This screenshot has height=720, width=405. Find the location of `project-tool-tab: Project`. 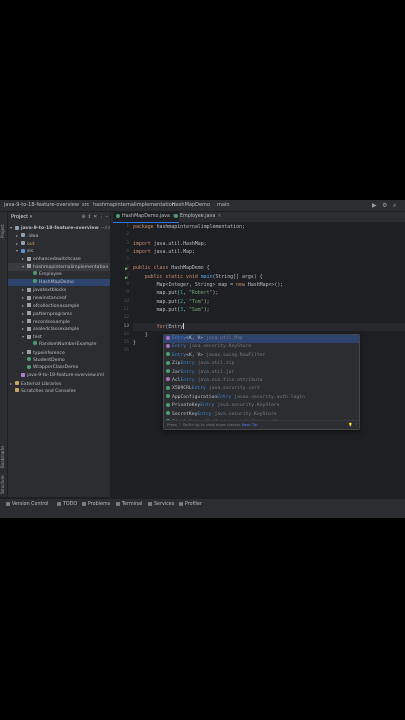

project-tool-tab: Project is located at coordinates (3, 231).